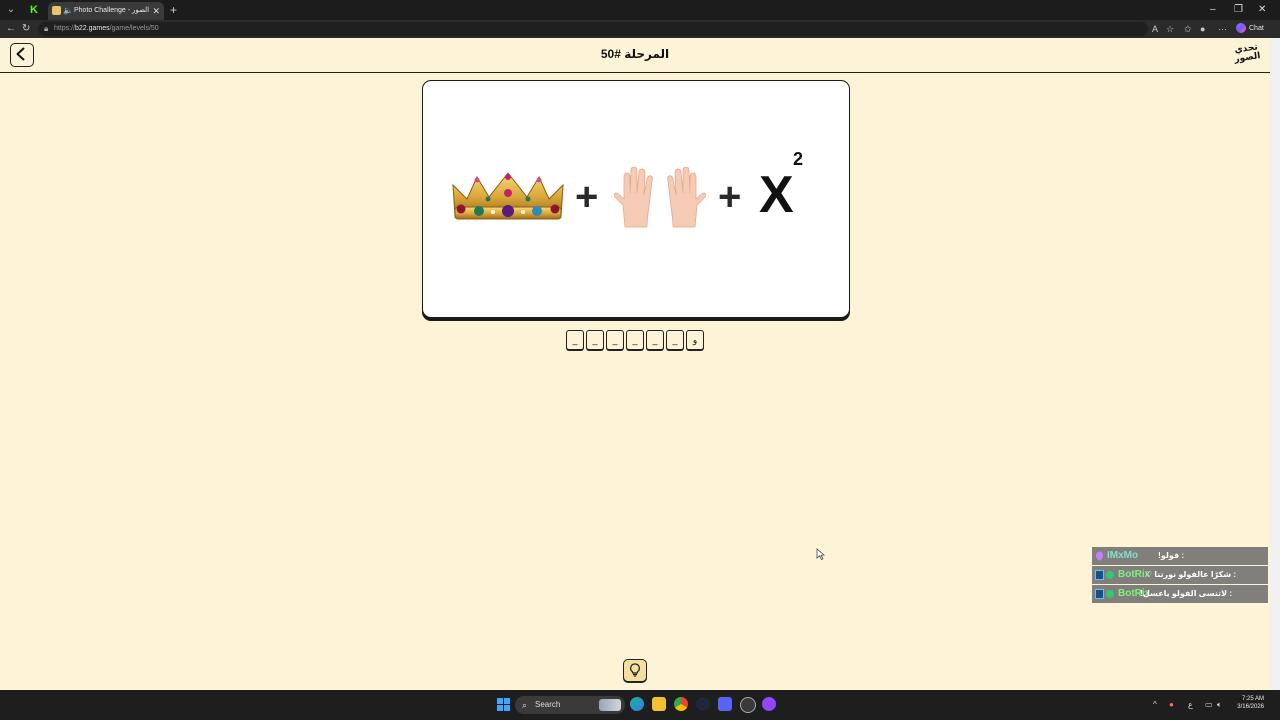  Describe the element at coordinates (1170, 29) in the screenshot. I see `favorite-star-icon: ☆` at that location.